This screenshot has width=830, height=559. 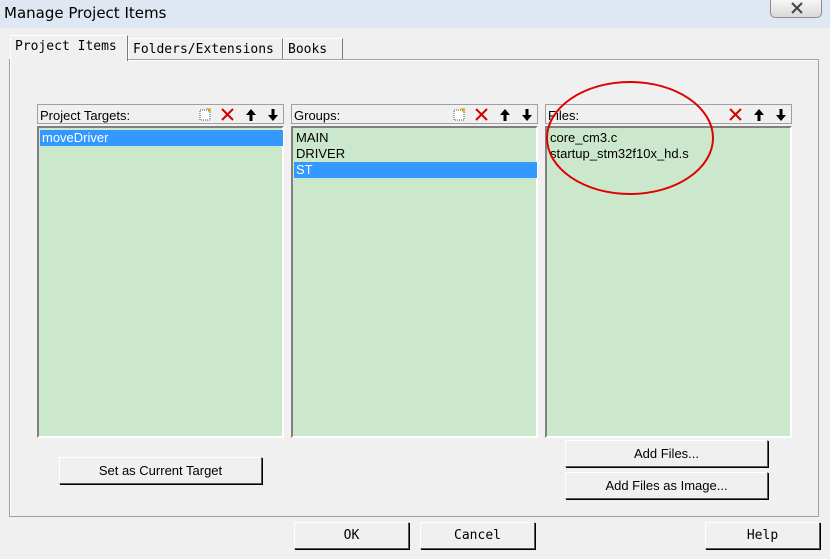 What do you see at coordinates (66, 46) in the screenshot?
I see `tab-label: Project Items` at bounding box center [66, 46].